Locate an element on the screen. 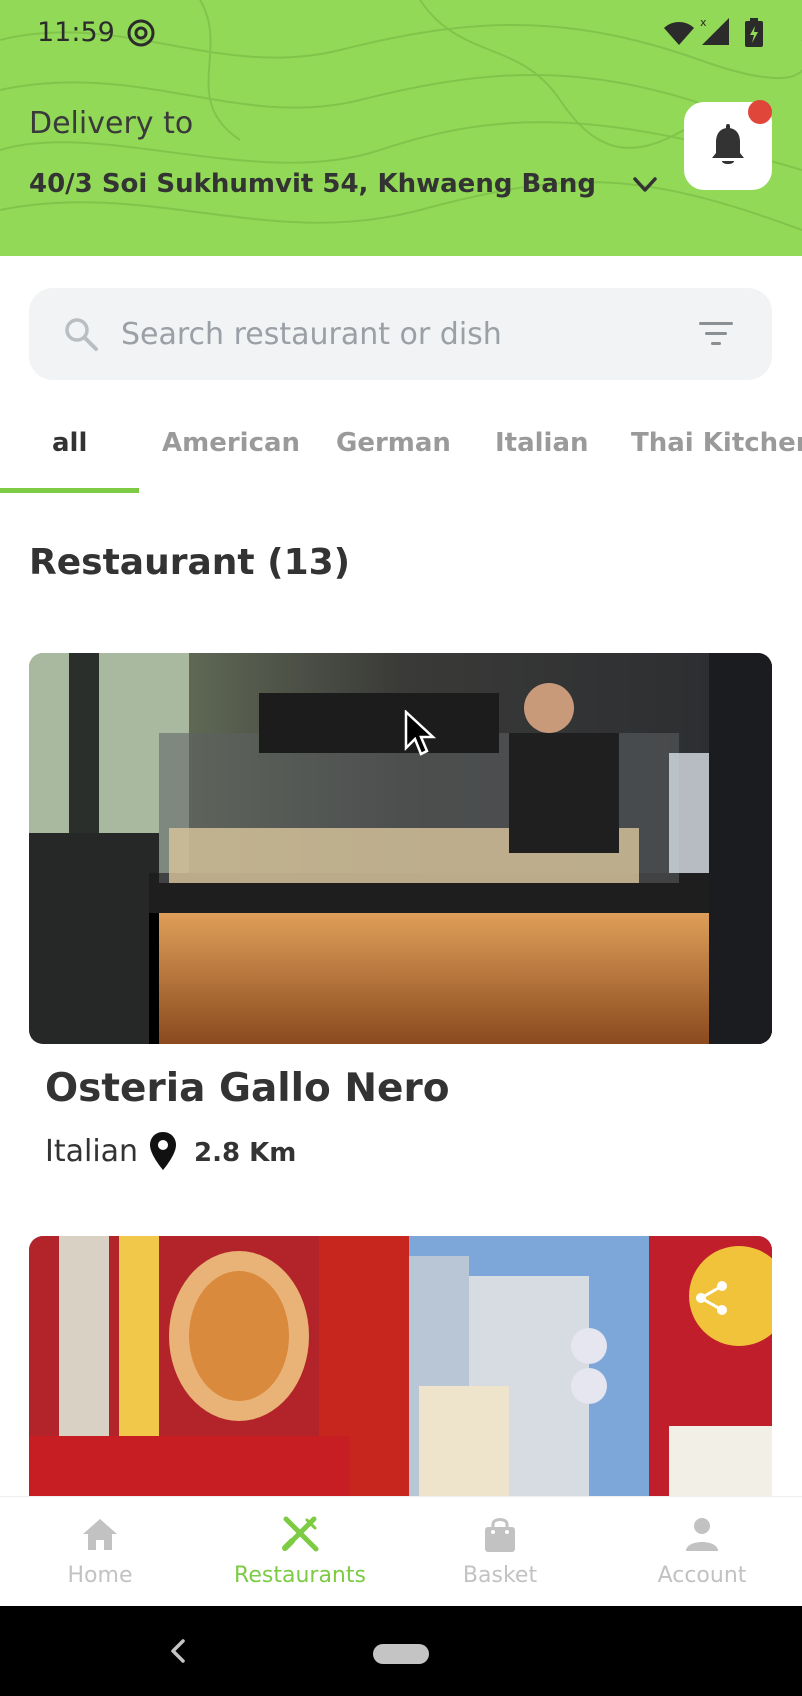 This screenshot has height=1696, width=802. search-icon is located at coordinates (81, 334).